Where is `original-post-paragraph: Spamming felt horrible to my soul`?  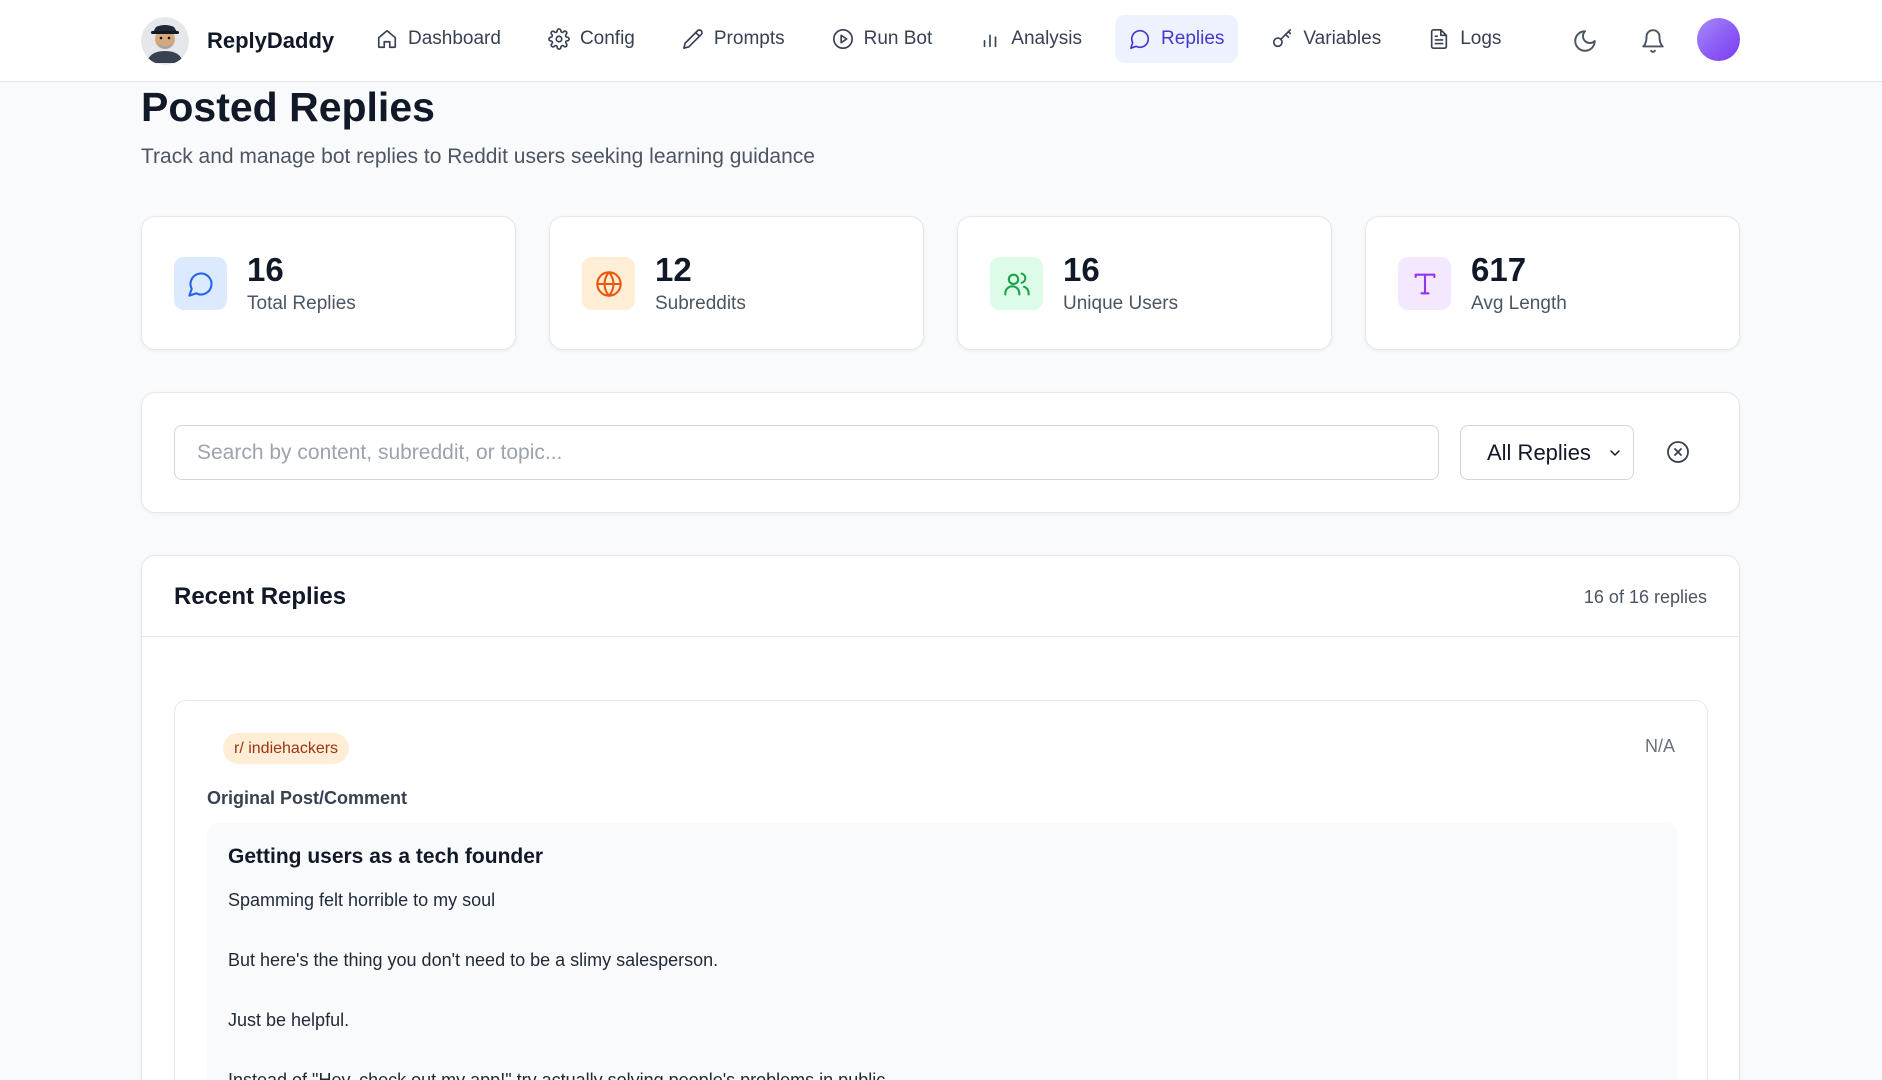 original-post-paragraph: Spamming felt horrible to my soul is located at coordinates (362, 900).